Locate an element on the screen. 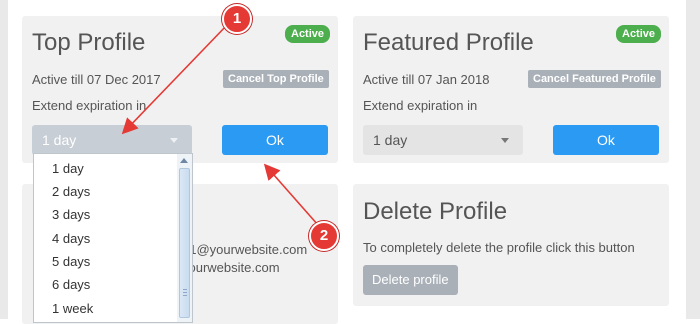 This screenshot has height=324, width=700. step-marker-1: 1 is located at coordinates (237, 19).